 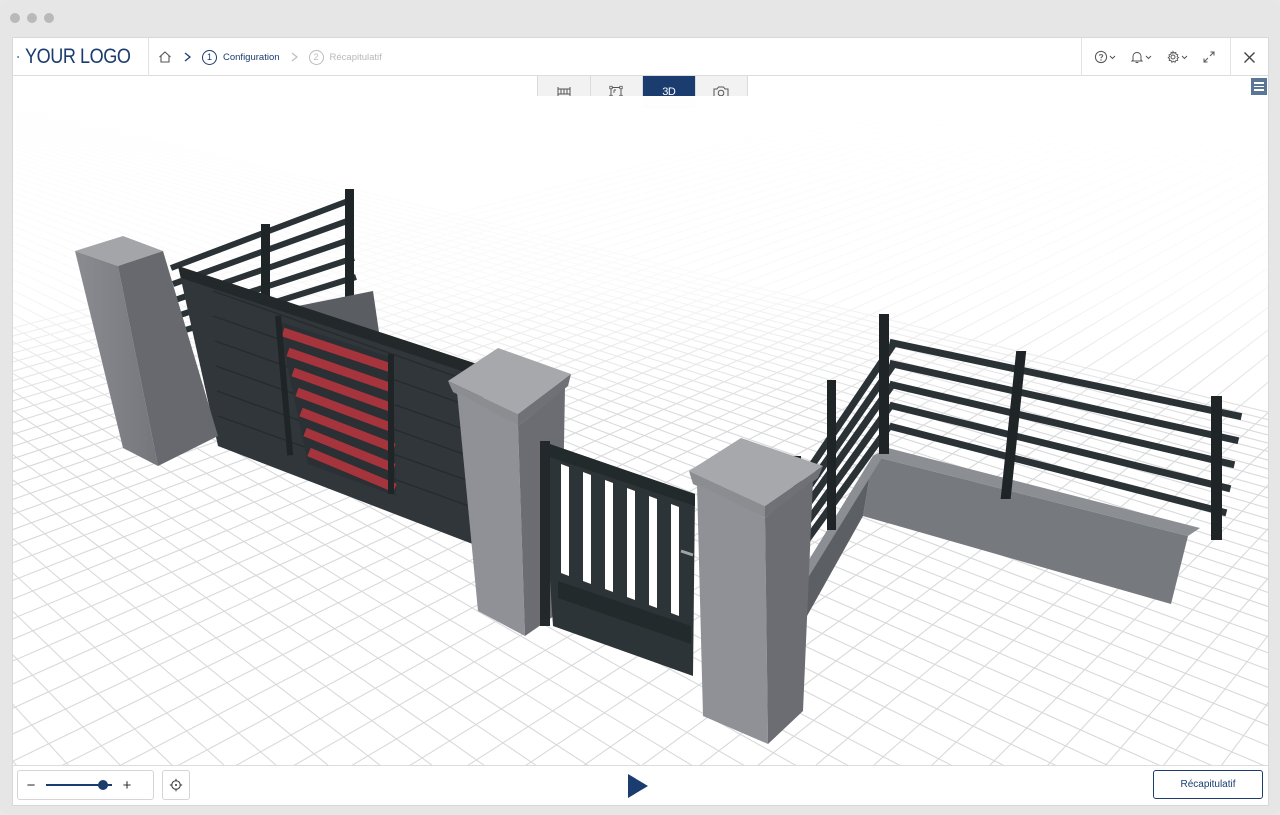 I want to click on step-recapitulatif: 2 Récapitulatif, so click(x=345, y=57).